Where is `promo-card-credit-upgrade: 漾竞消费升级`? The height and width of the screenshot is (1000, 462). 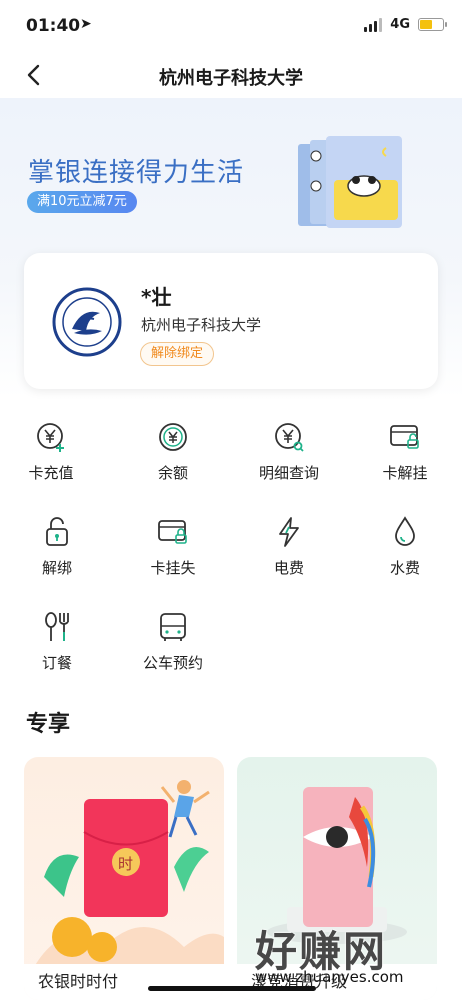
promo-card-credit-upgrade: 漾竞消费升级 is located at coordinates (337, 878).